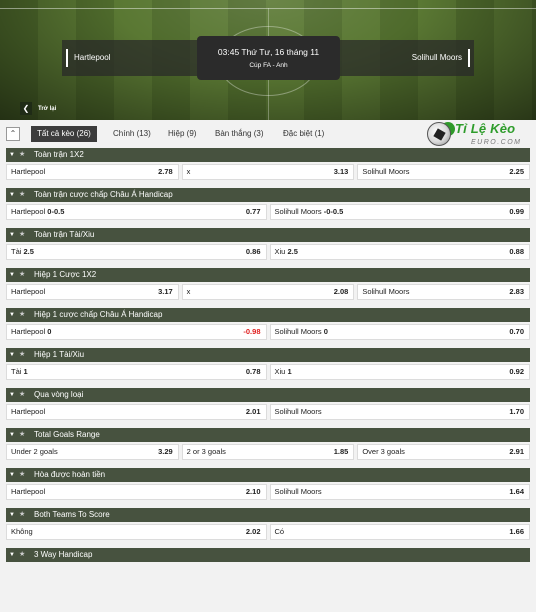 This screenshot has height=612, width=536. What do you see at coordinates (268, 515) in the screenshot?
I see `market-header: ▼ ★ Both Teams To Score` at bounding box center [268, 515].